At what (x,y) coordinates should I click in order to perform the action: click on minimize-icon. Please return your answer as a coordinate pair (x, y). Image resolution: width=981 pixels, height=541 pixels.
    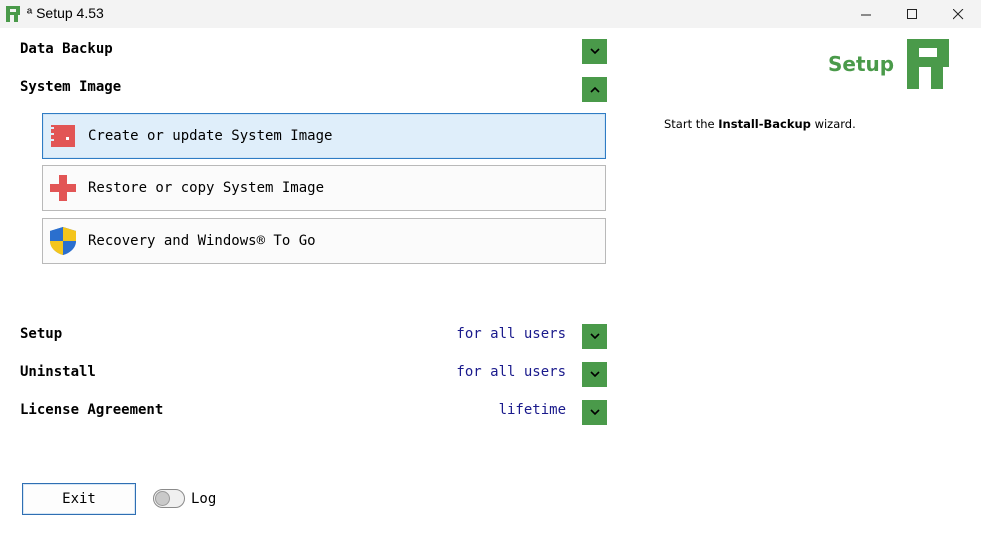
    Looking at the image, I should click on (865, 14).